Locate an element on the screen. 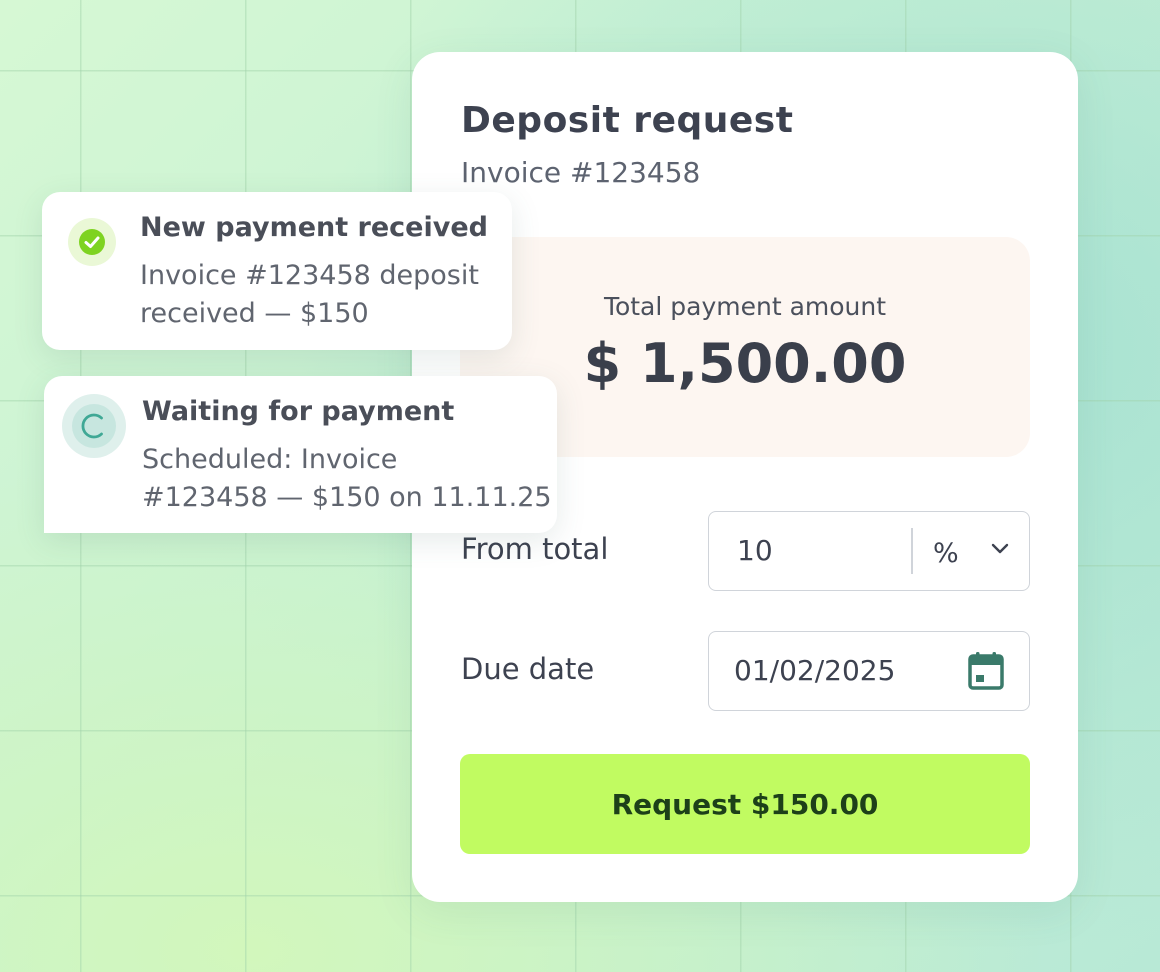  notification-title: New payment received is located at coordinates (314, 227).